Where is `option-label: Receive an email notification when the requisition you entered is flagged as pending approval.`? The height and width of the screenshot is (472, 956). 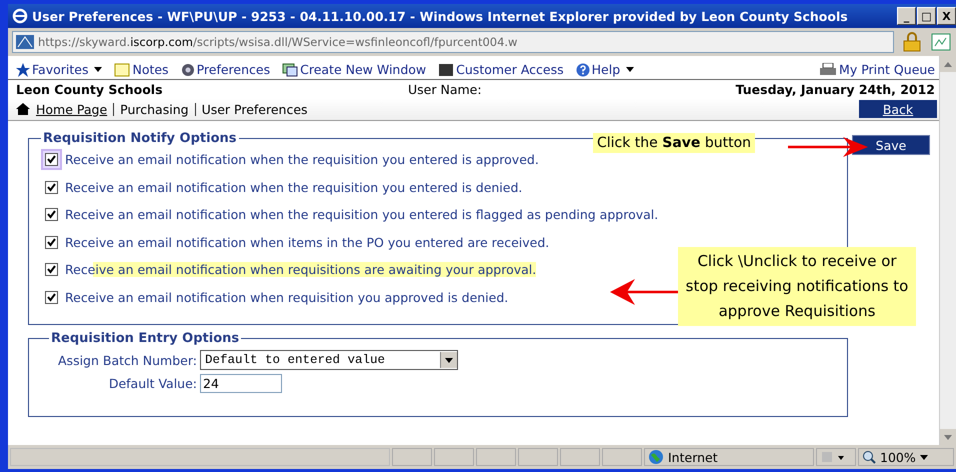
option-label: Receive an email notification when the requisition you entered is flagged as pending approval. is located at coordinates (361, 214).